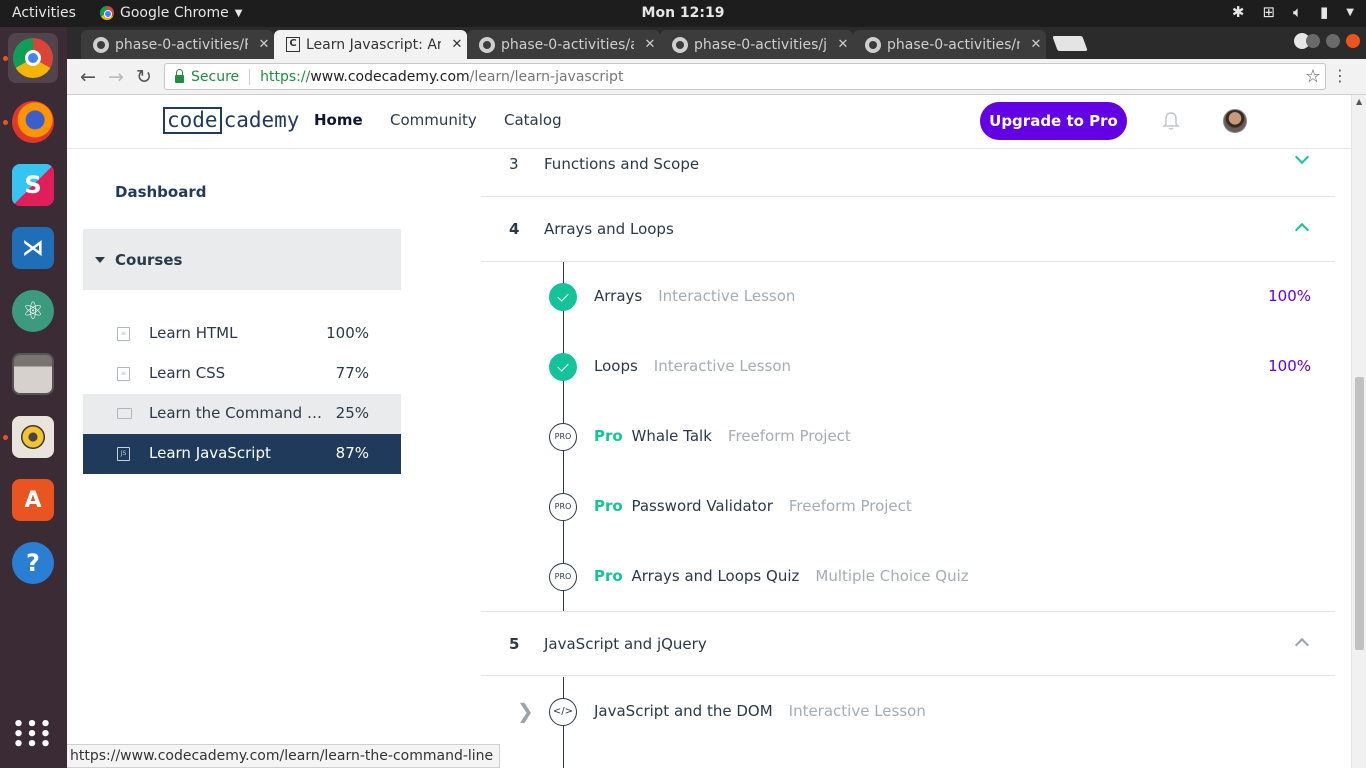  I want to click on show-apps-button: ••• ••• •••, so click(33, 735).